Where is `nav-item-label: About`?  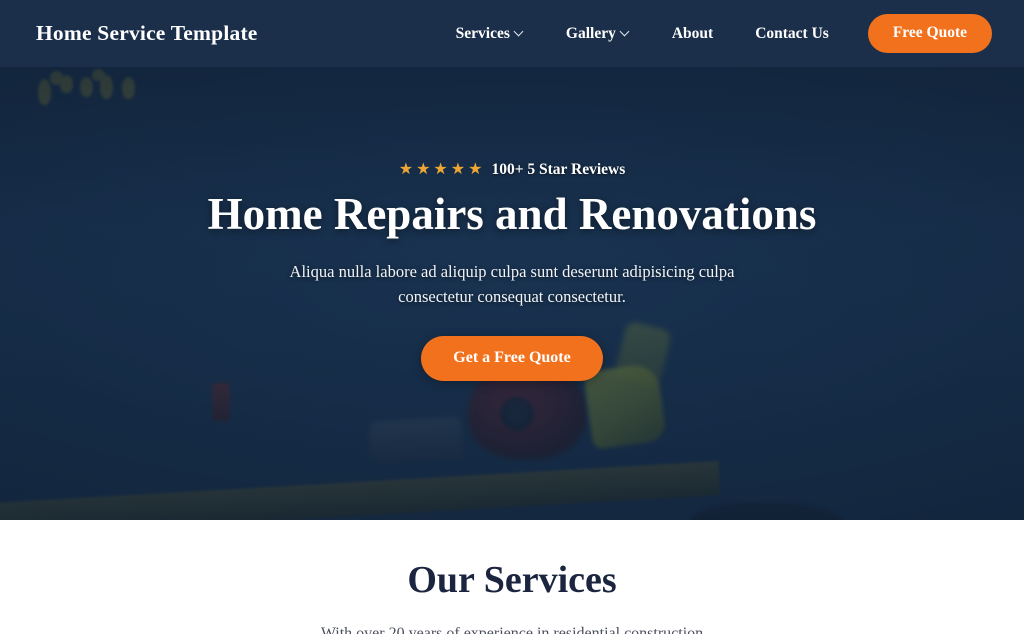 nav-item-label: About is located at coordinates (692, 33).